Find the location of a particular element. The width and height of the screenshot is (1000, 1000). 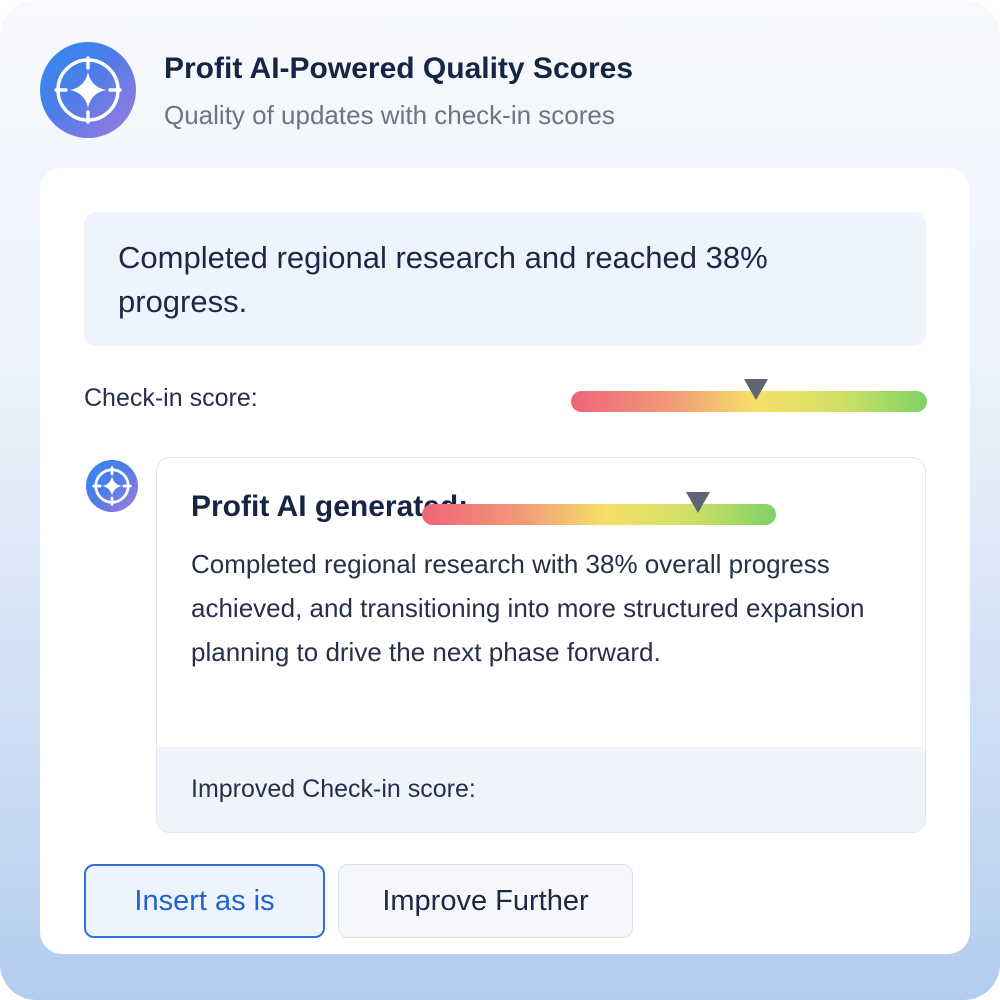

improved-score-footer: Improved Check-in score: is located at coordinates (541, 789).